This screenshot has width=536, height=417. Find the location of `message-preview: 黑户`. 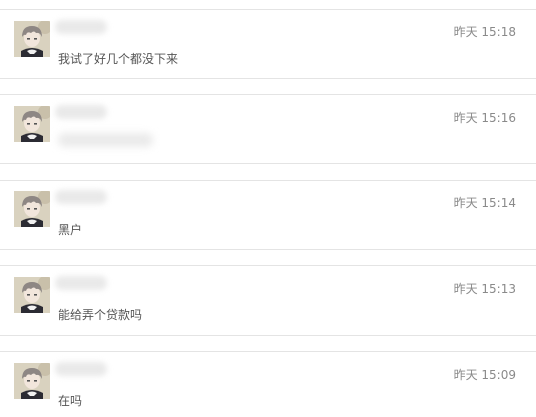

message-preview: 黑户 is located at coordinates (70, 230).